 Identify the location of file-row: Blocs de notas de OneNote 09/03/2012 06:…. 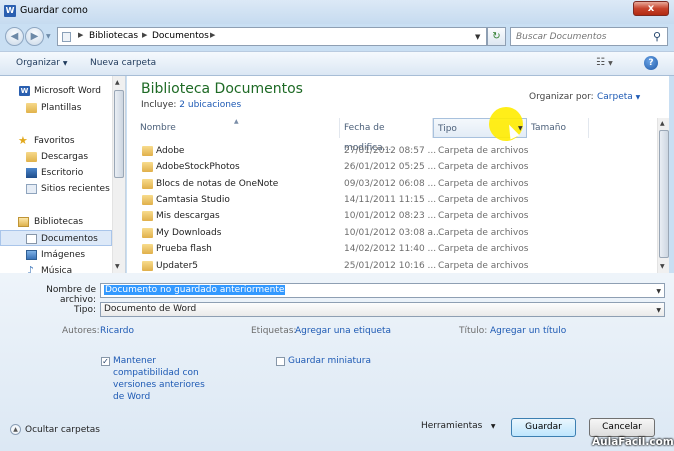
(391, 184).